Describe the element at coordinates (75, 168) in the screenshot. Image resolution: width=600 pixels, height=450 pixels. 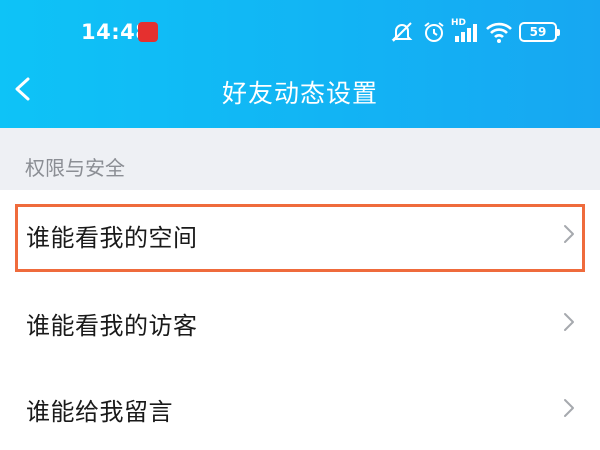
I see `section-label: 权限与安全` at that location.